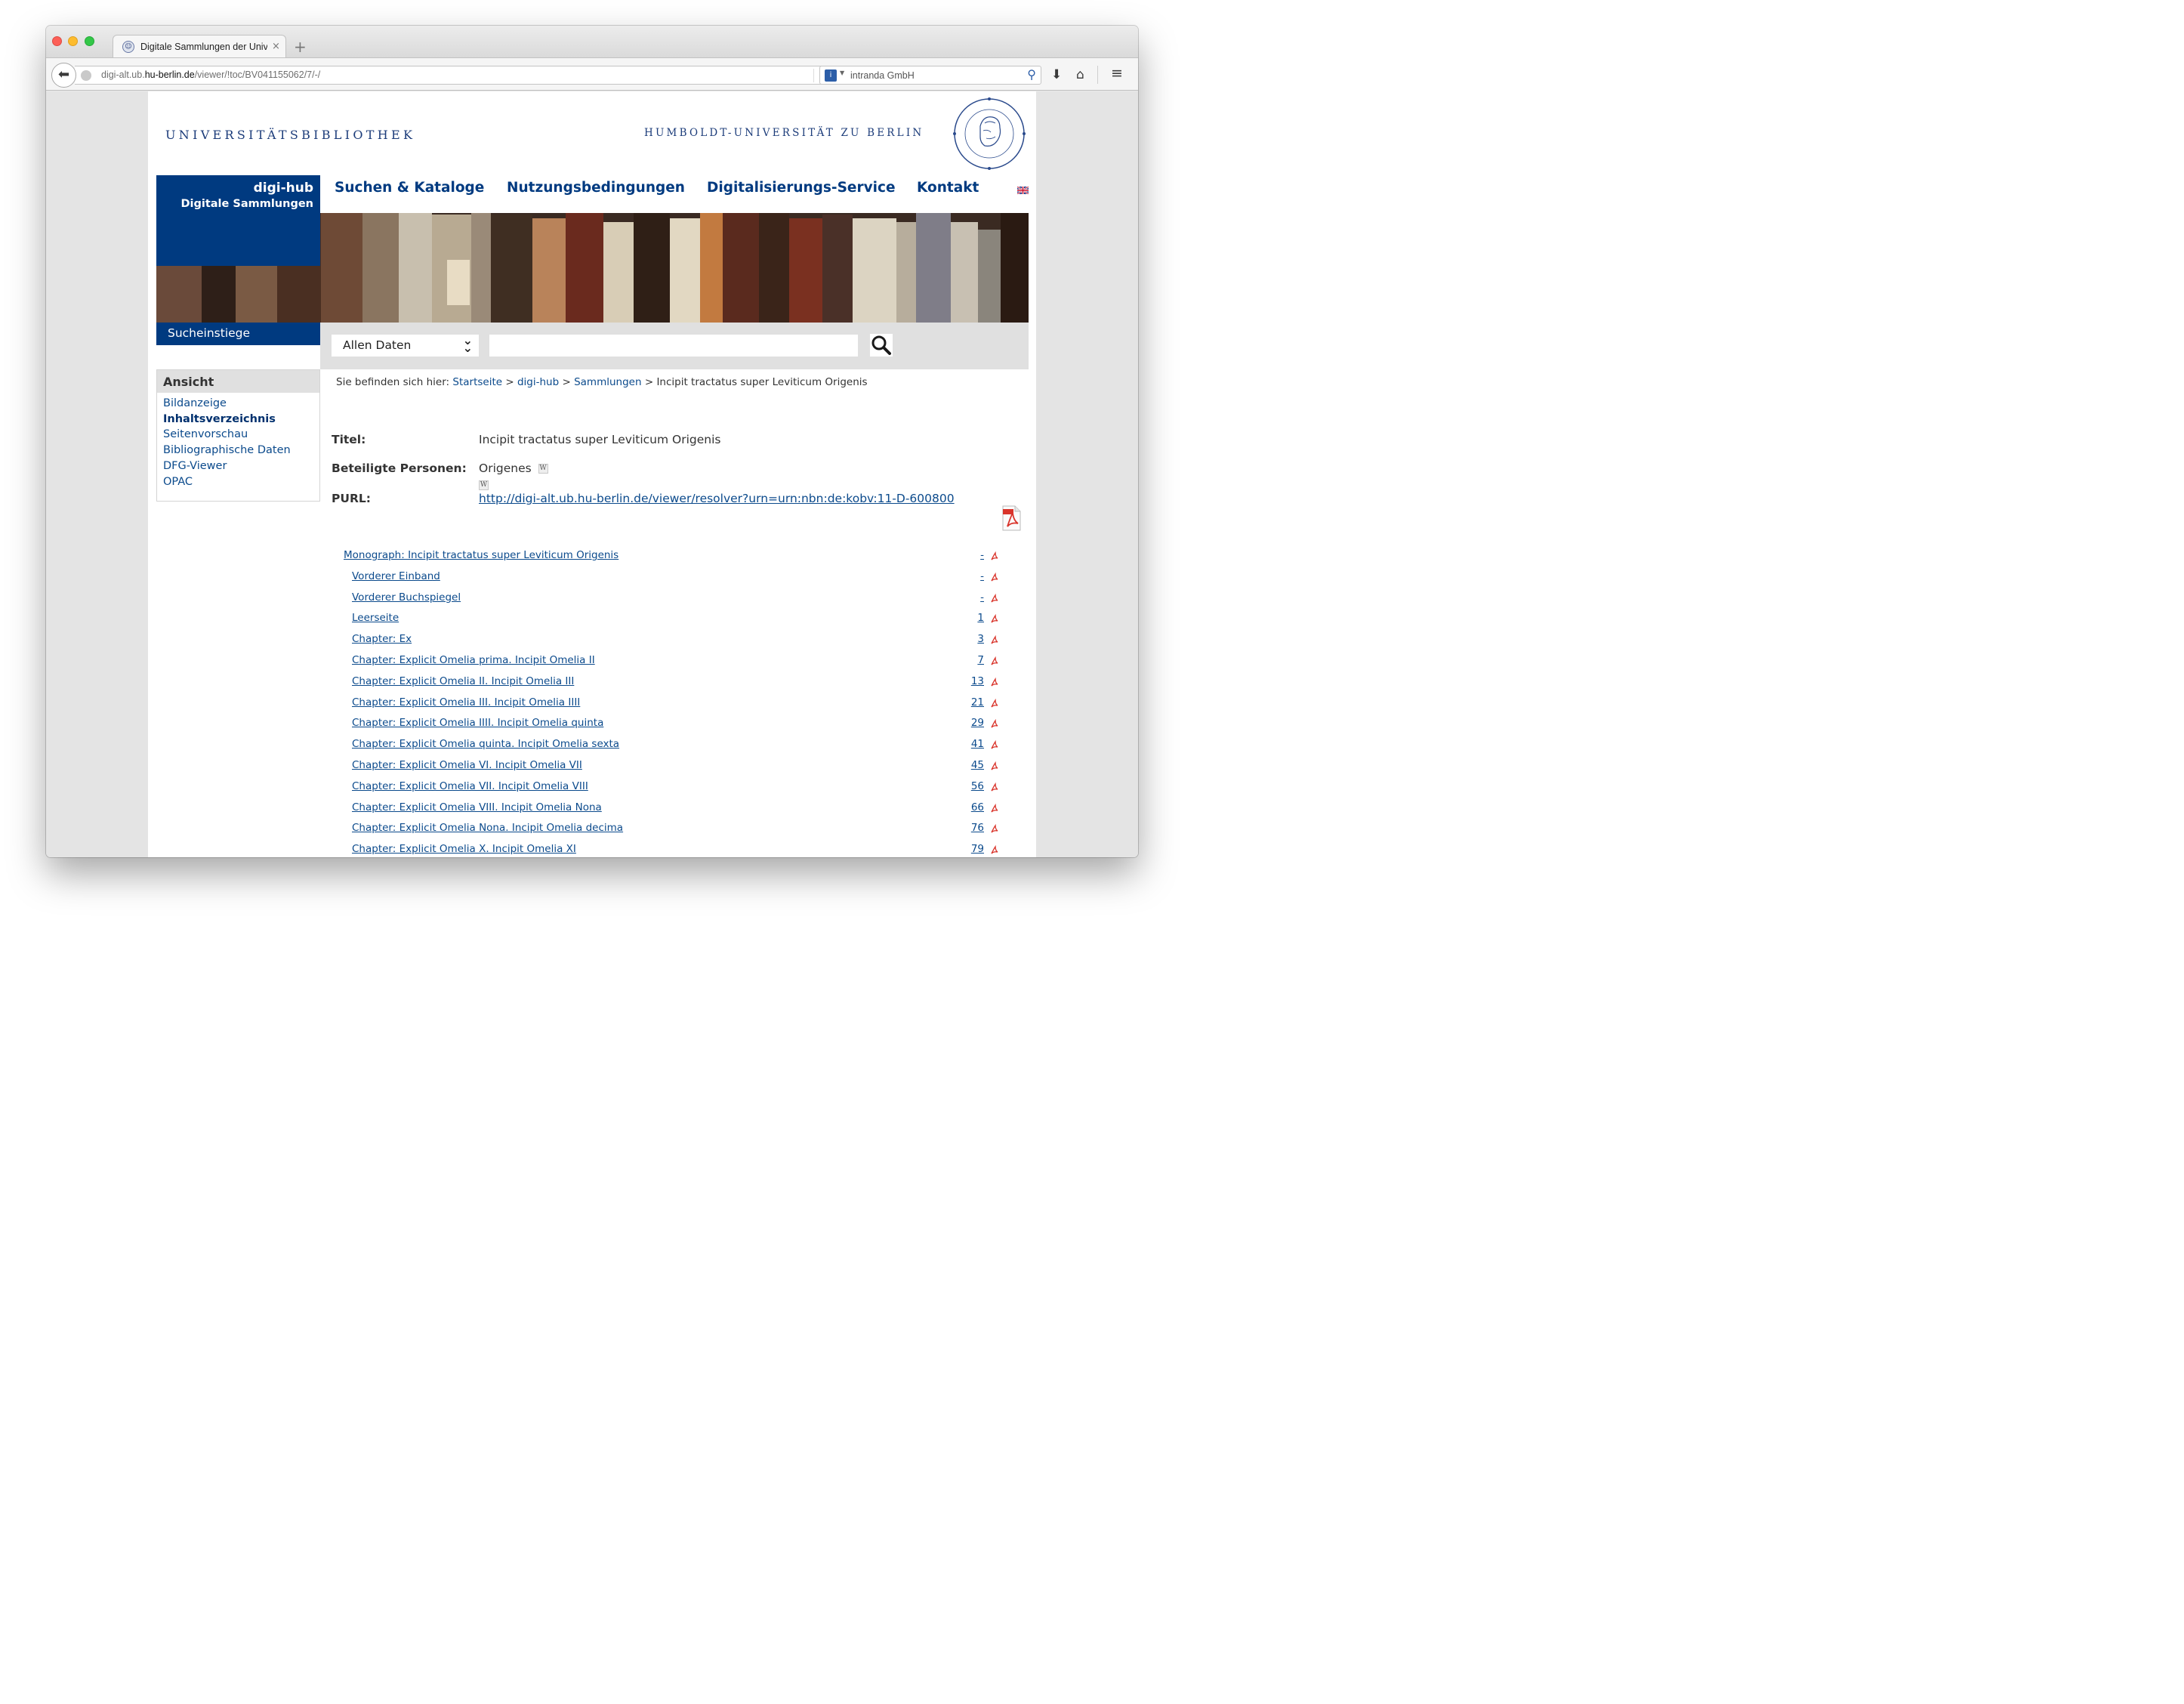  Describe the element at coordinates (977, 786) in the screenshot. I see `toc-page-link: 56` at that location.